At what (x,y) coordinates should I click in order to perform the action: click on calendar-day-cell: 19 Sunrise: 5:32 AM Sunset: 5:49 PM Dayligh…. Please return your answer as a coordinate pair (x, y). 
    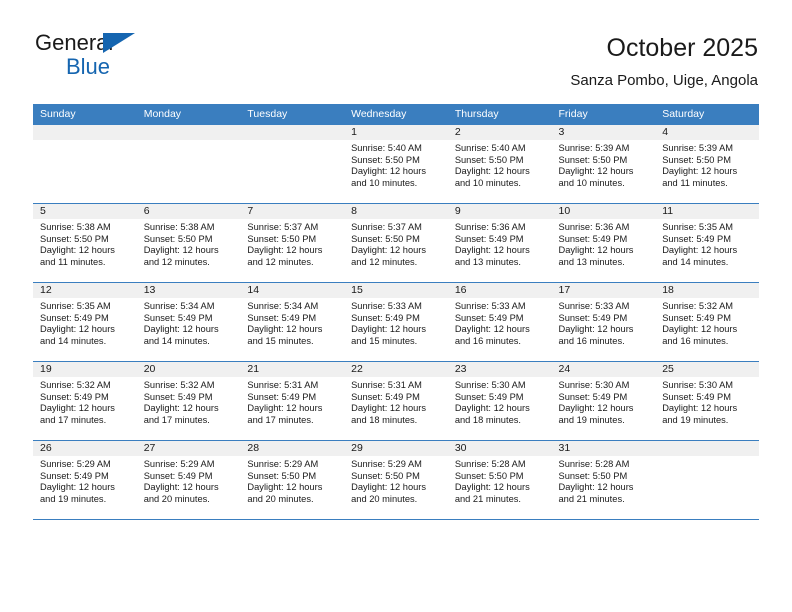
    Looking at the image, I should click on (85, 401).